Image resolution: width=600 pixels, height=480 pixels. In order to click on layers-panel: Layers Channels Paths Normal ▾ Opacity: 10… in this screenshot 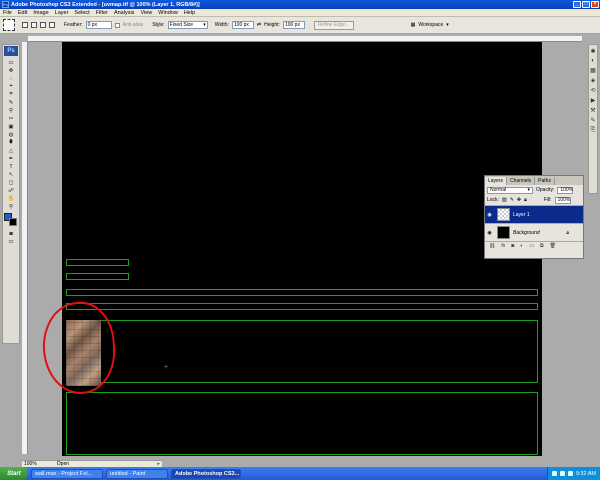, I will do `click(534, 217)`.